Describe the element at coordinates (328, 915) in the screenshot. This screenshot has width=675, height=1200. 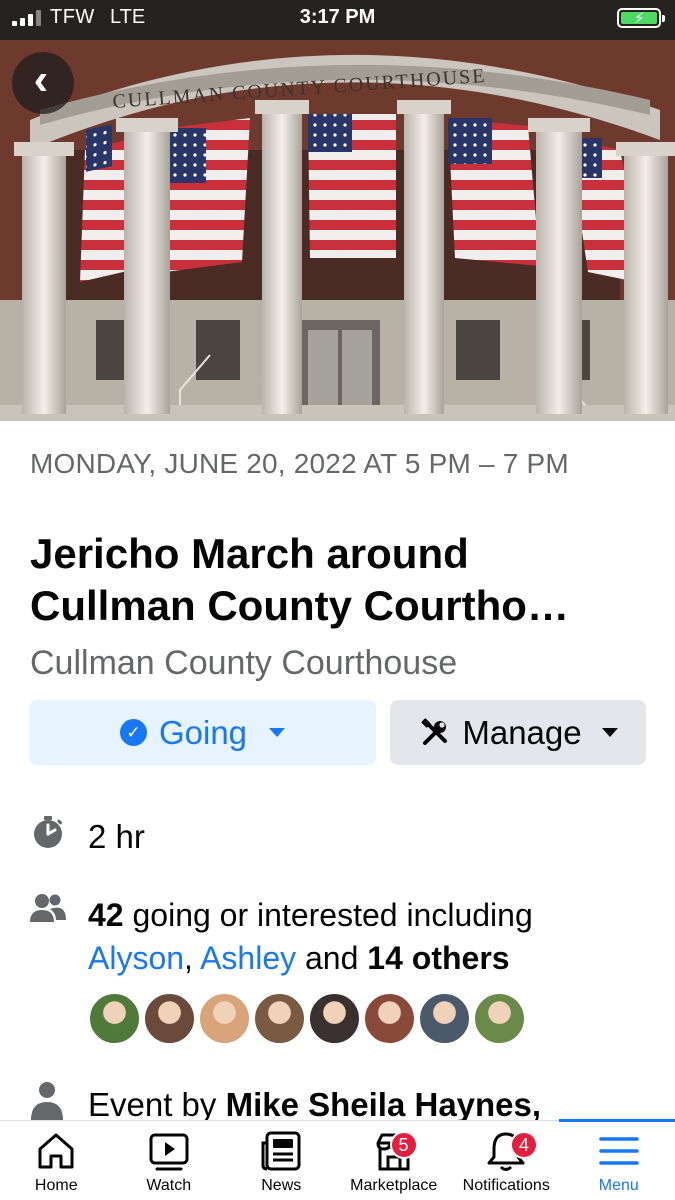
I see `attendance-text: going or interested including` at that location.